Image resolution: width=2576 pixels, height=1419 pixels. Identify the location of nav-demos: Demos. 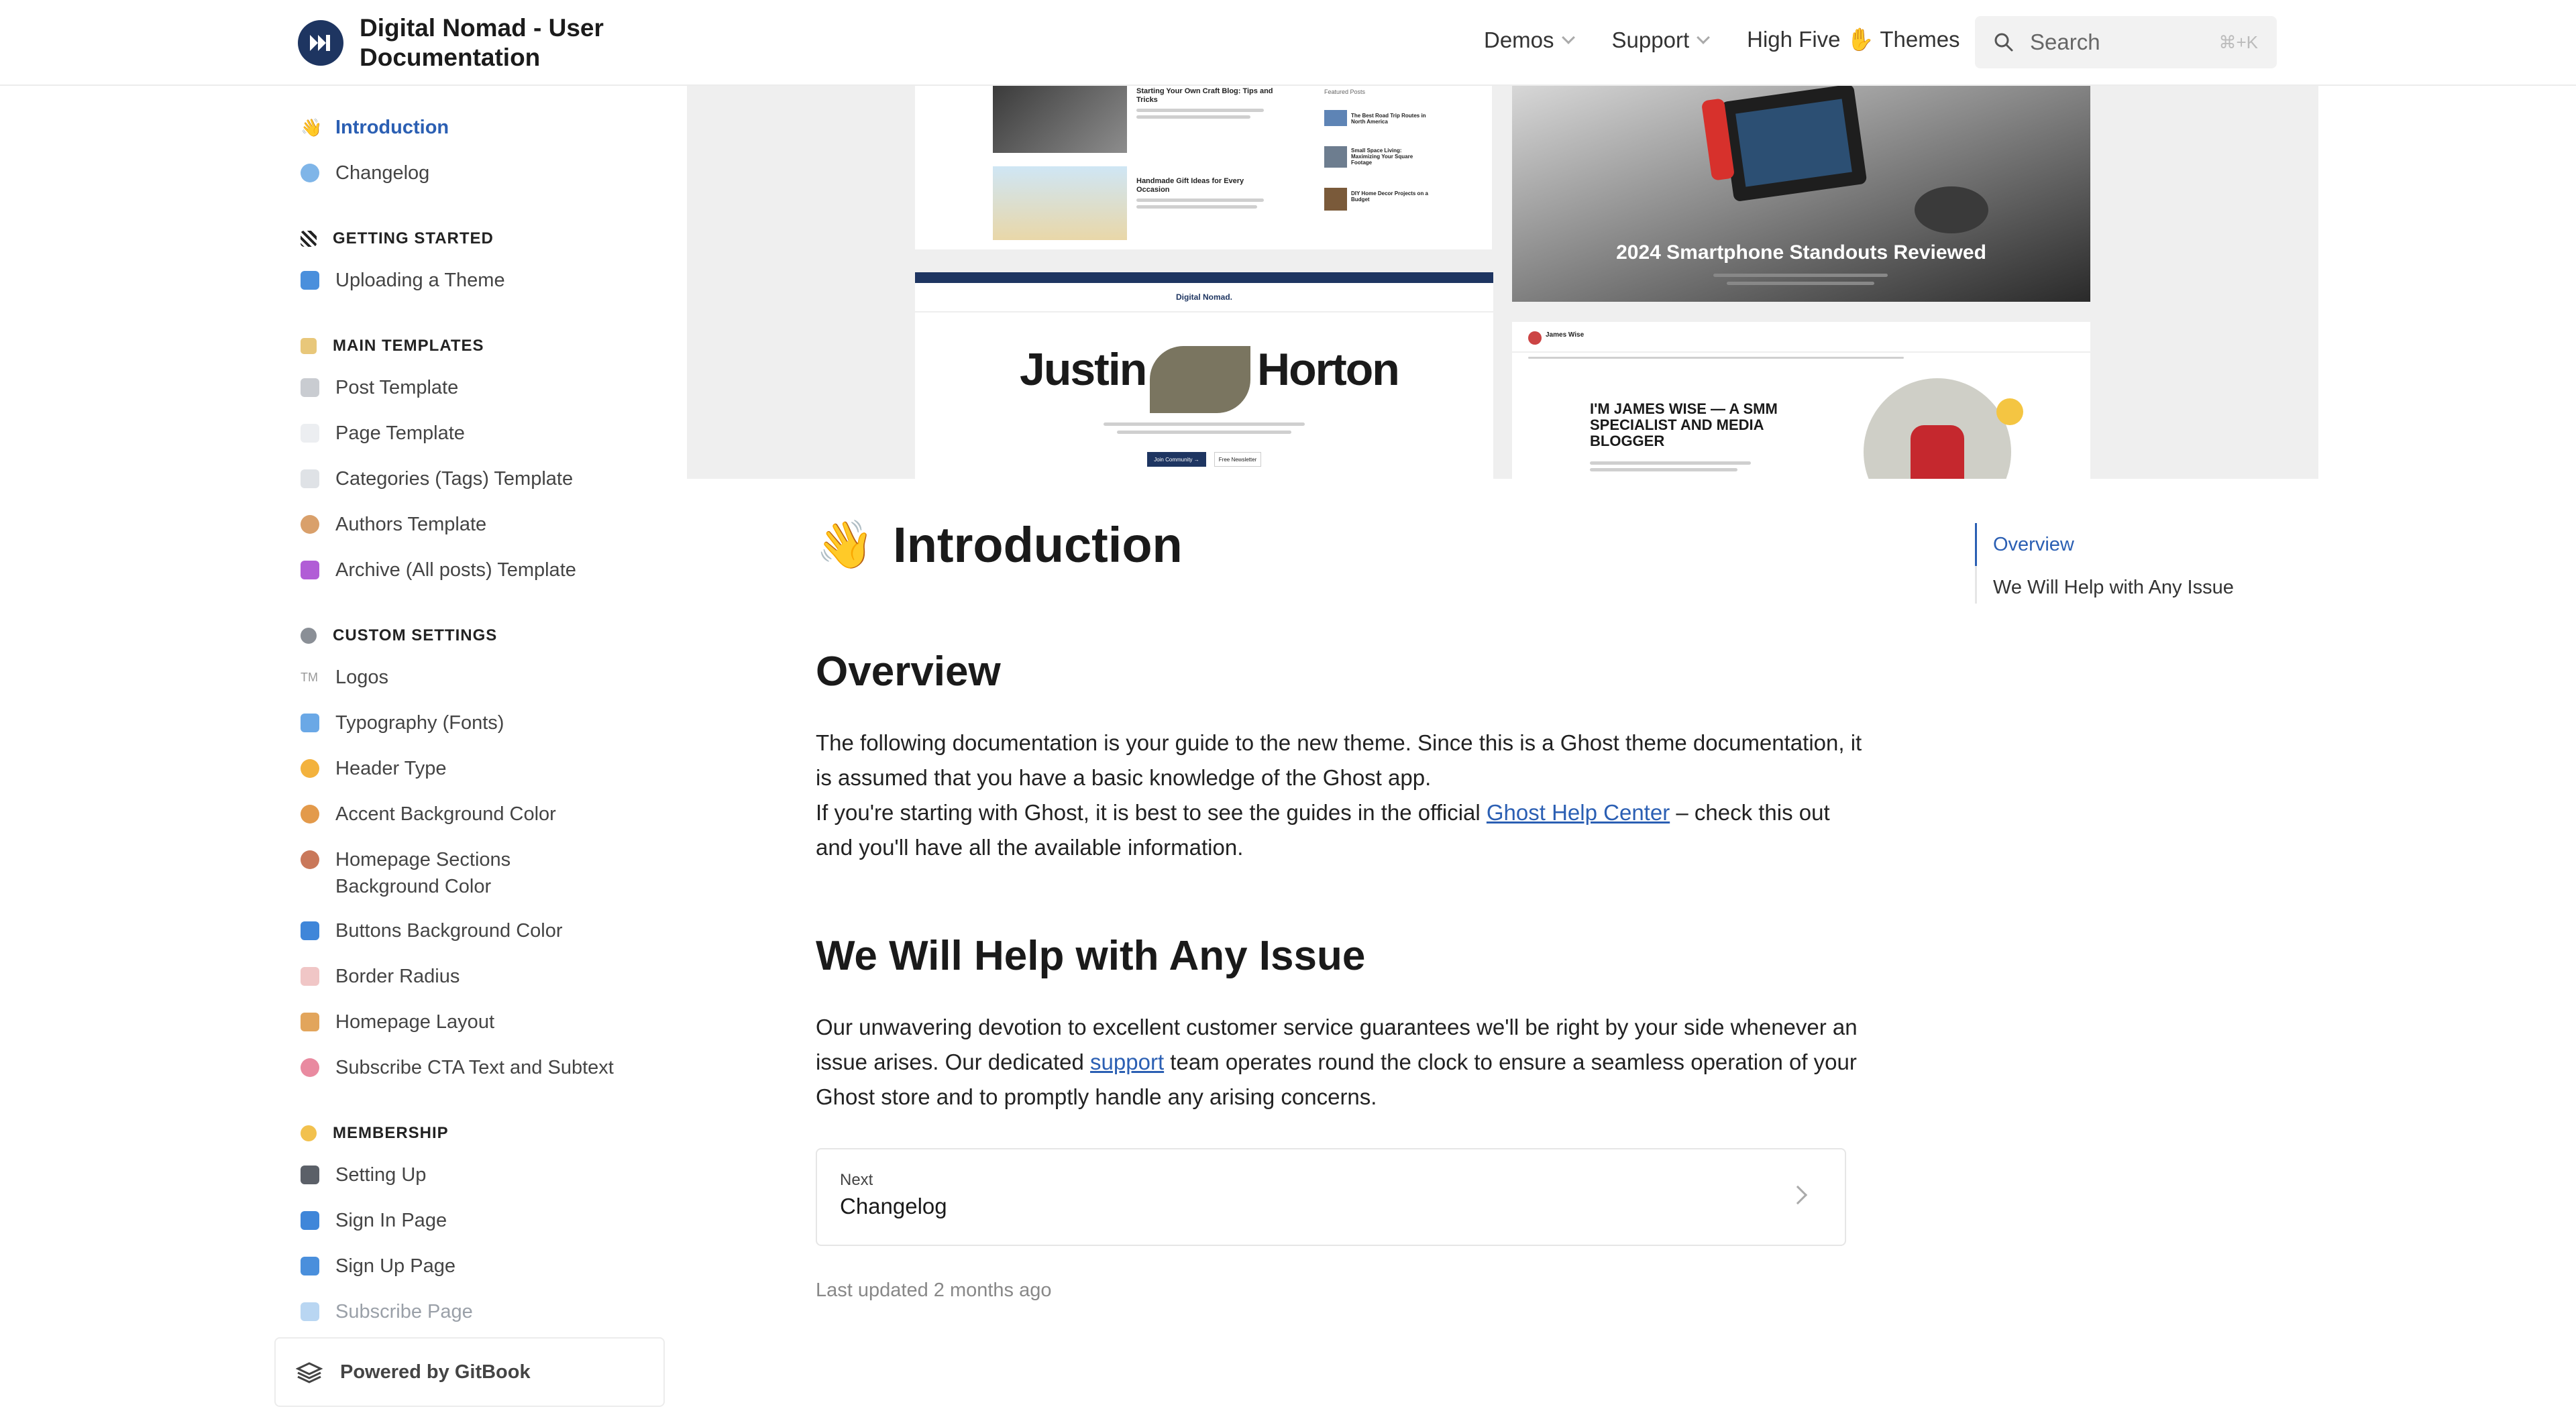
(1529, 40).